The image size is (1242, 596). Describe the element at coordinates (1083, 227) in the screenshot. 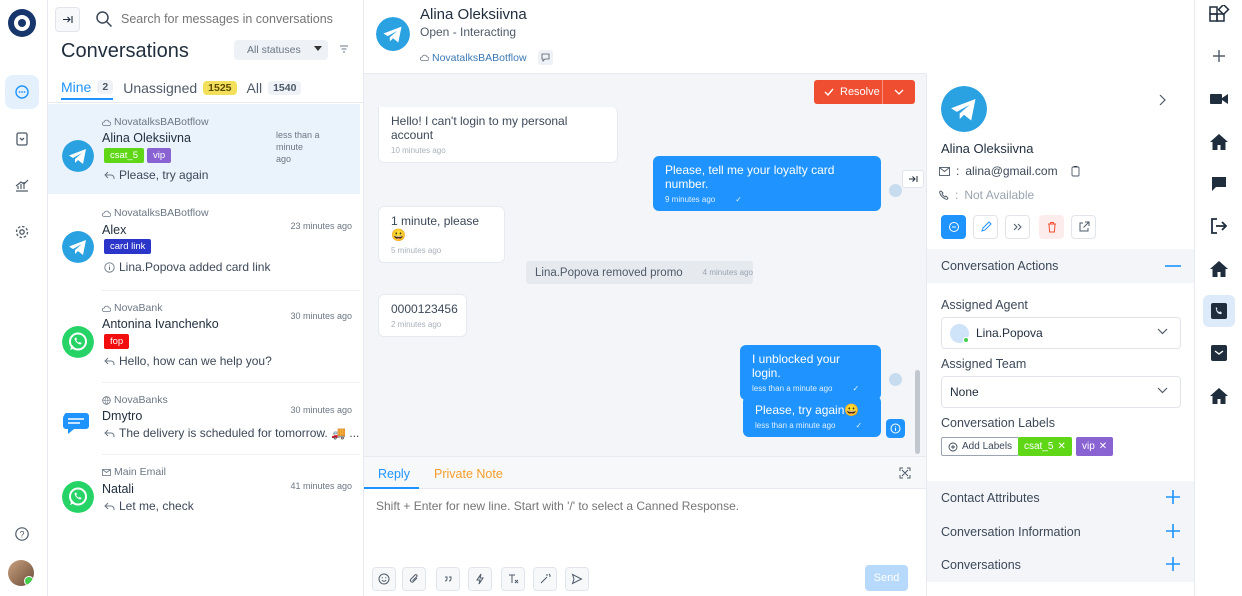

I see `open-contact-button` at that location.